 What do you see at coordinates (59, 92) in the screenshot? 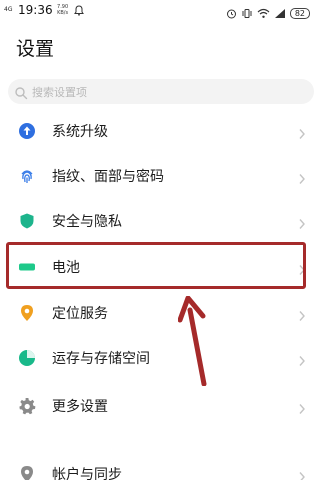
I see `search-placeholder: 搜索设置项` at bounding box center [59, 92].